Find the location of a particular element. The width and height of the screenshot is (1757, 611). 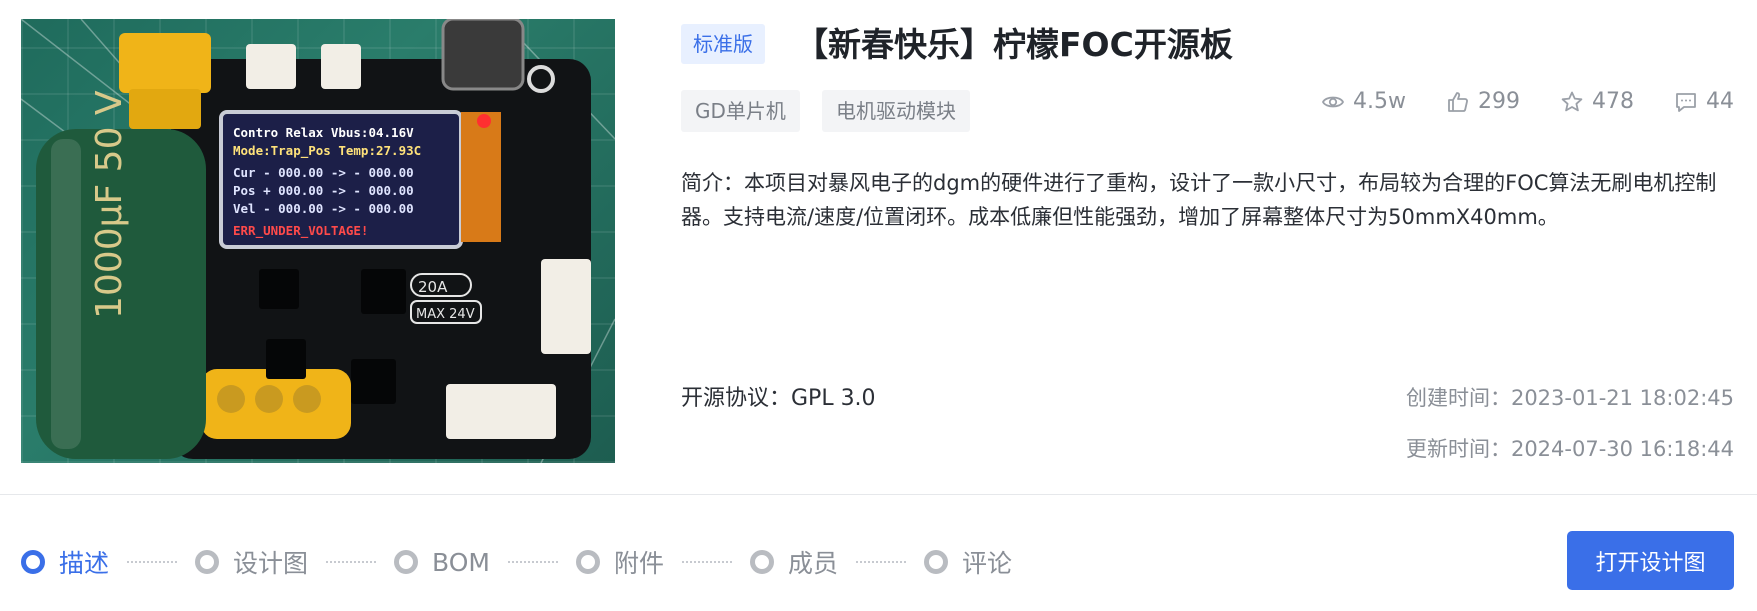

rating-label: 20A is located at coordinates (433, 287).